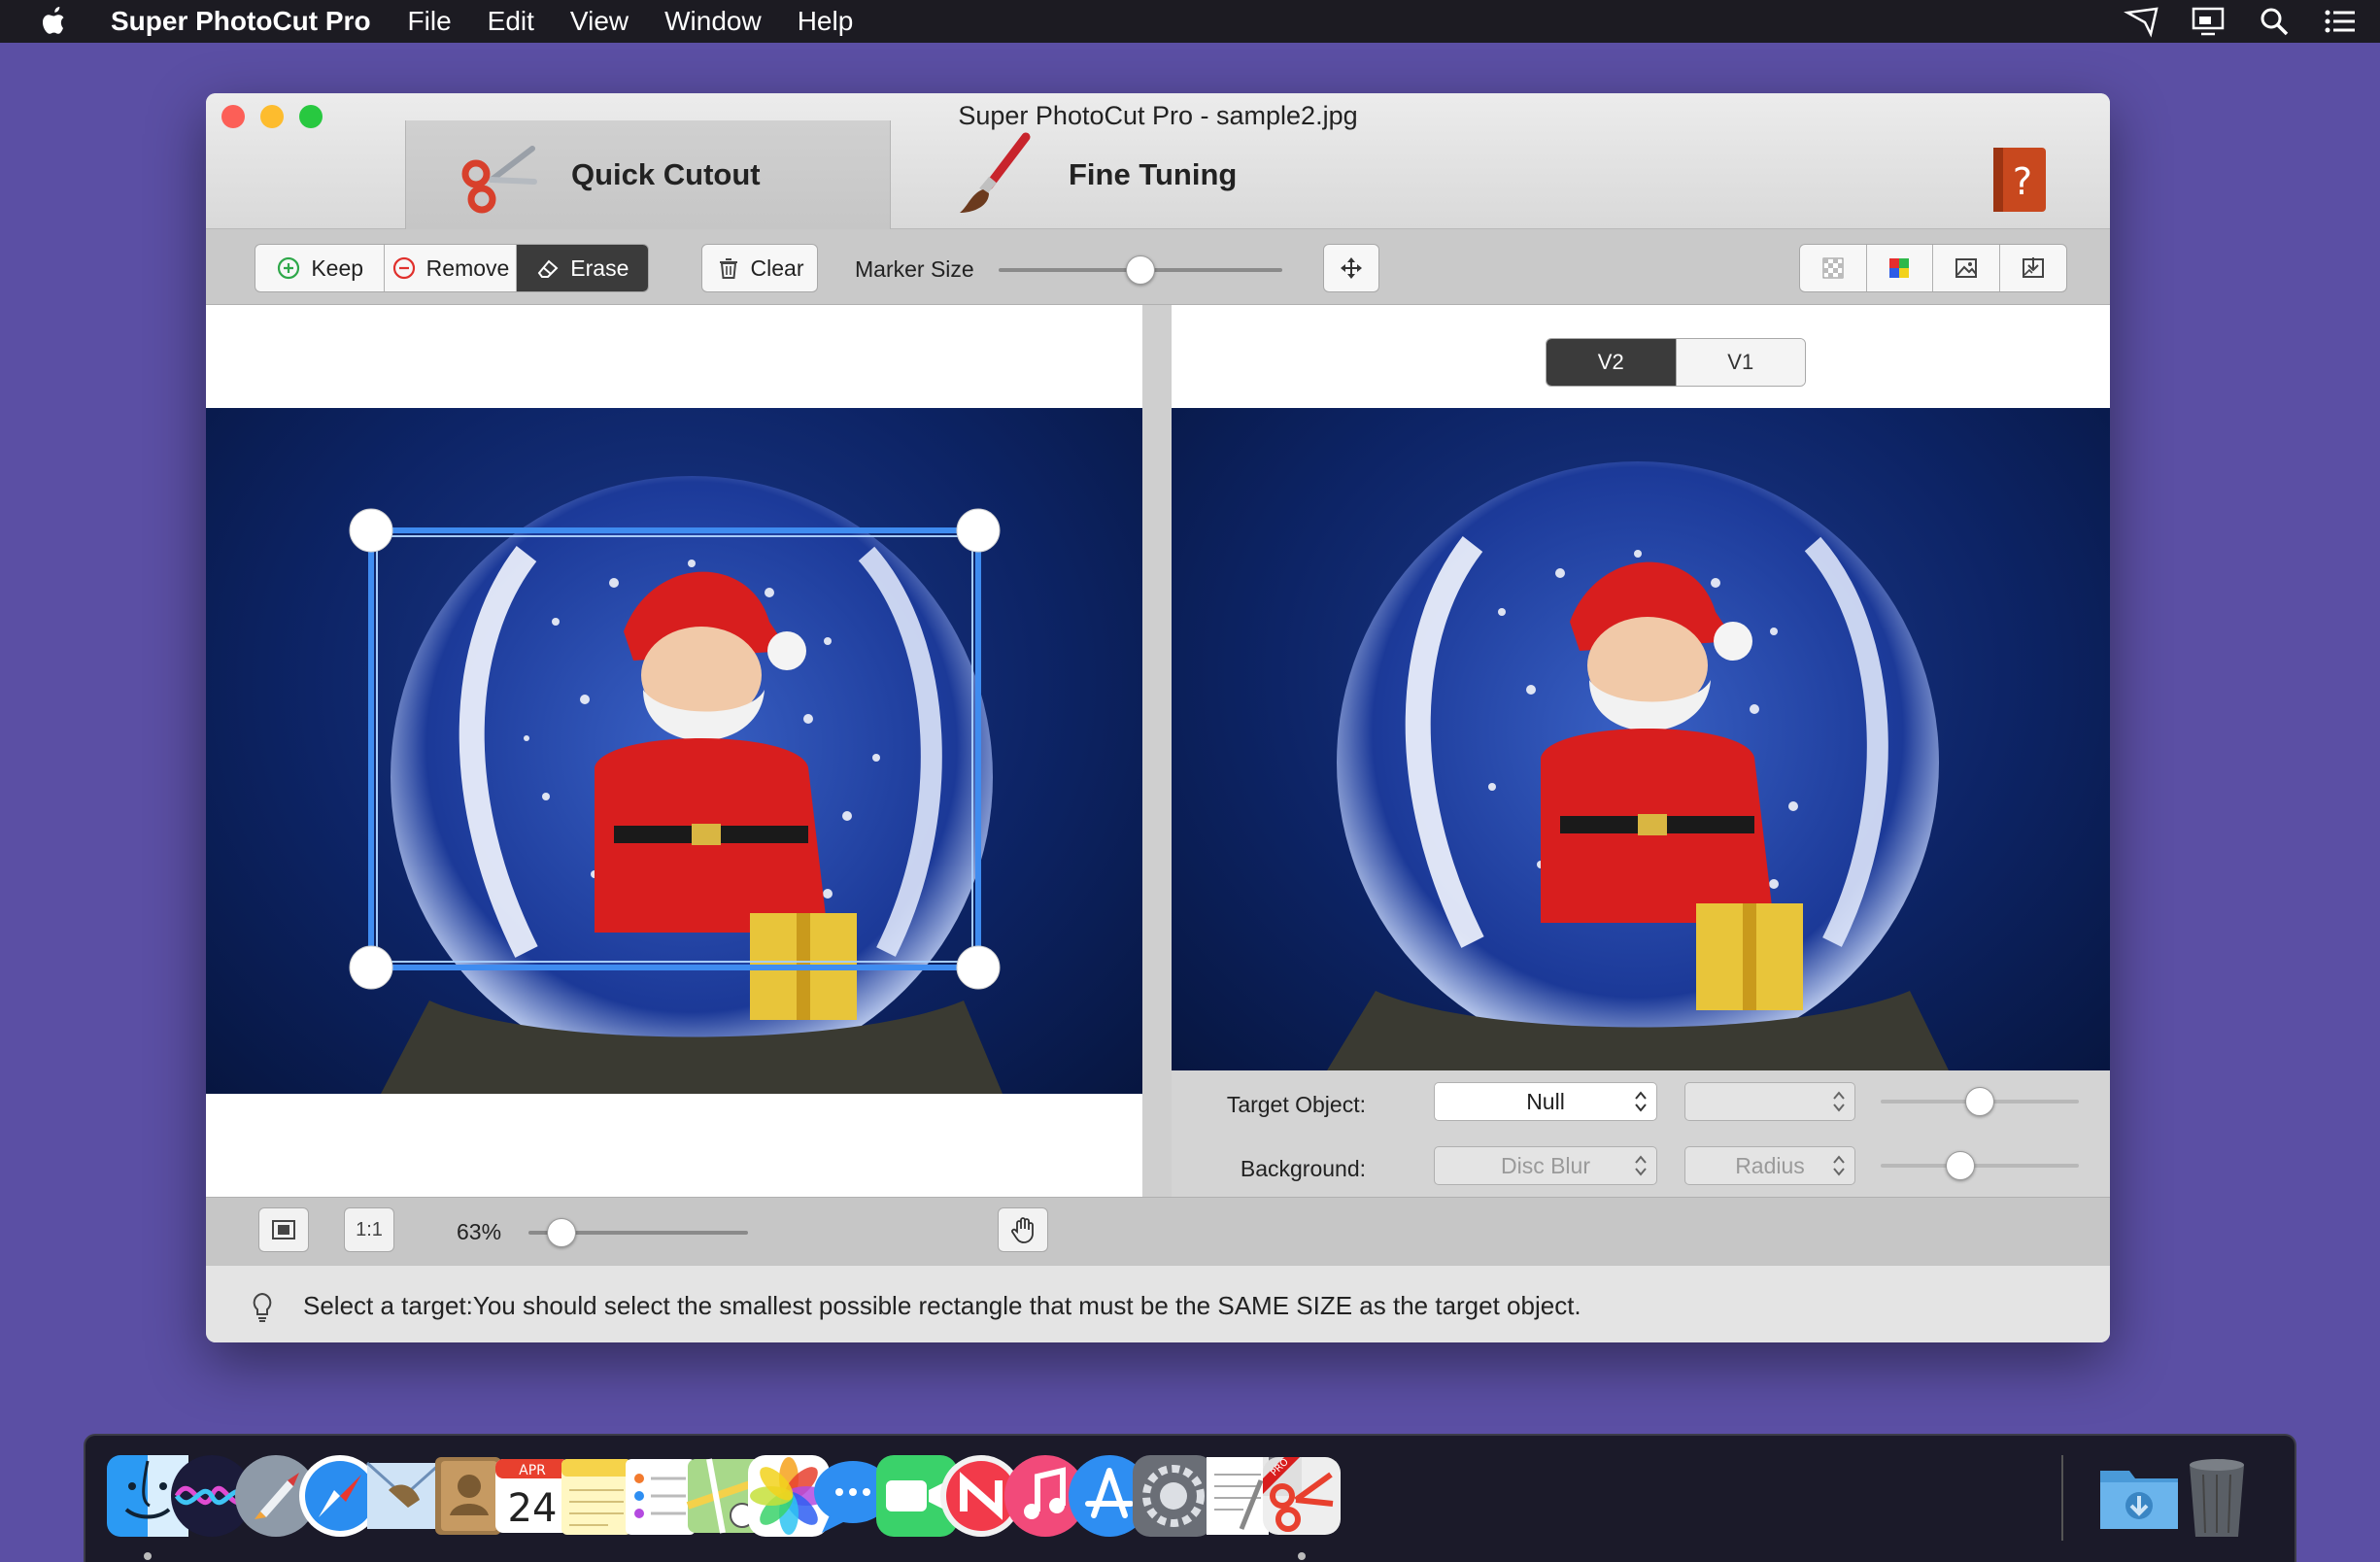 The image size is (2380, 1562). I want to click on version-v1-button: V1, so click(1740, 363).